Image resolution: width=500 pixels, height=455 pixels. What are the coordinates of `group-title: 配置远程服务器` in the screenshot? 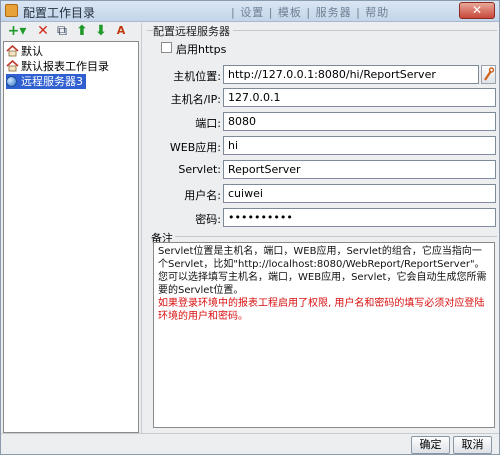 It's located at (193, 31).